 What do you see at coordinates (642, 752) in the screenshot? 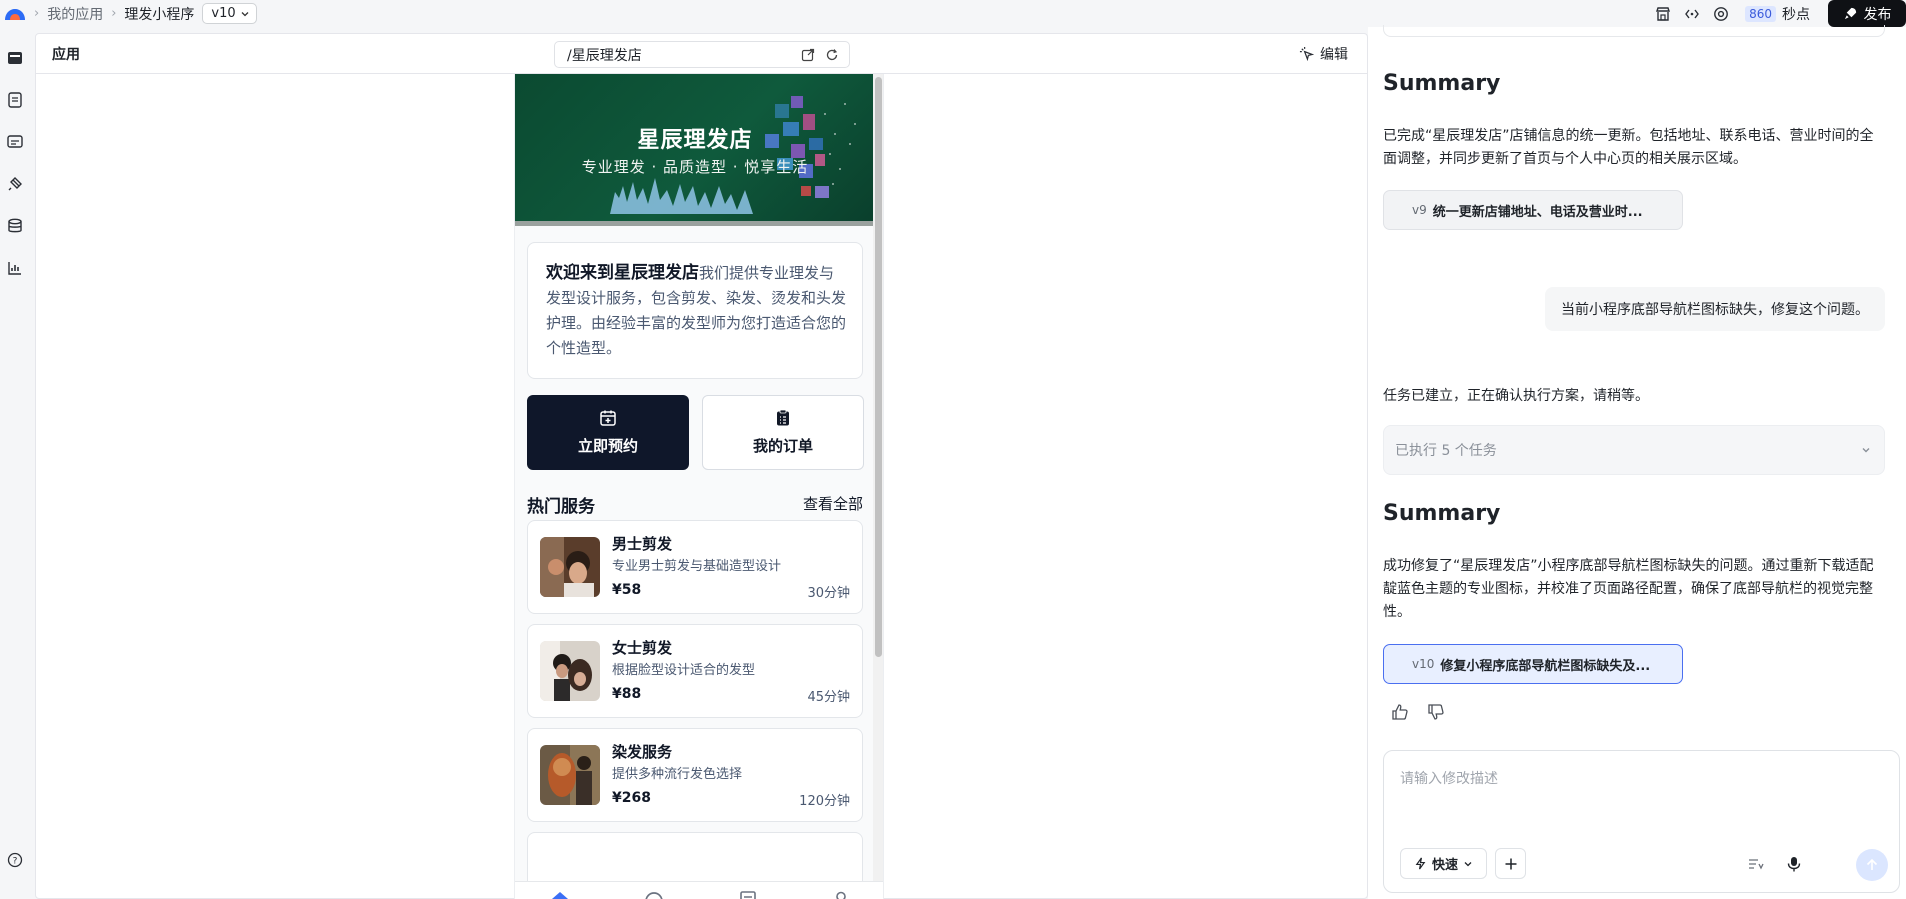
I see `service-name: 染发服务` at bounding box center [642, 752].